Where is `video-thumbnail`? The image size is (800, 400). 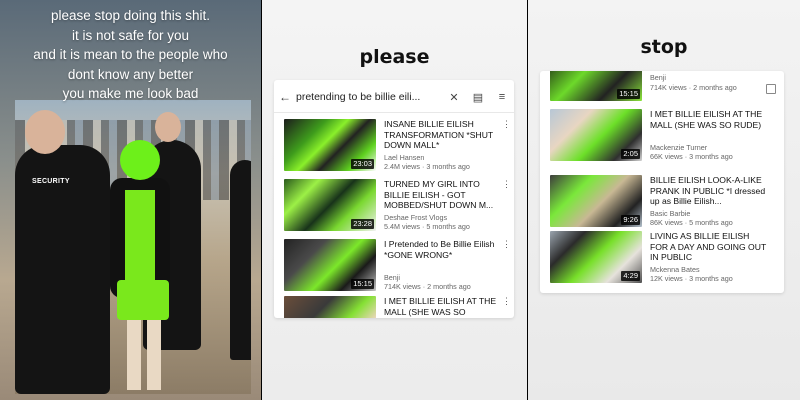 video-thumbnail is located at coordinates (330, 307).